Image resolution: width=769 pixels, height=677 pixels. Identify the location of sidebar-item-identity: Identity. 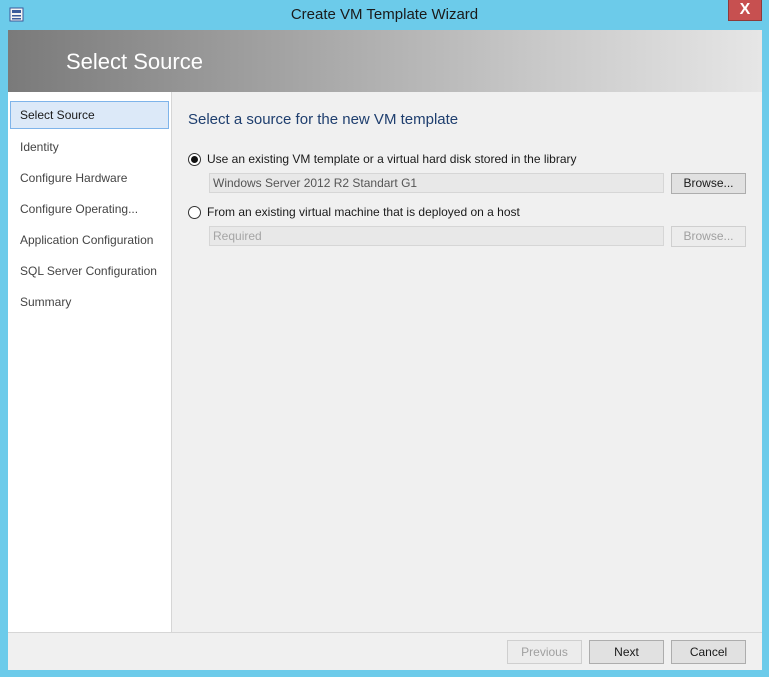
(89, 147).